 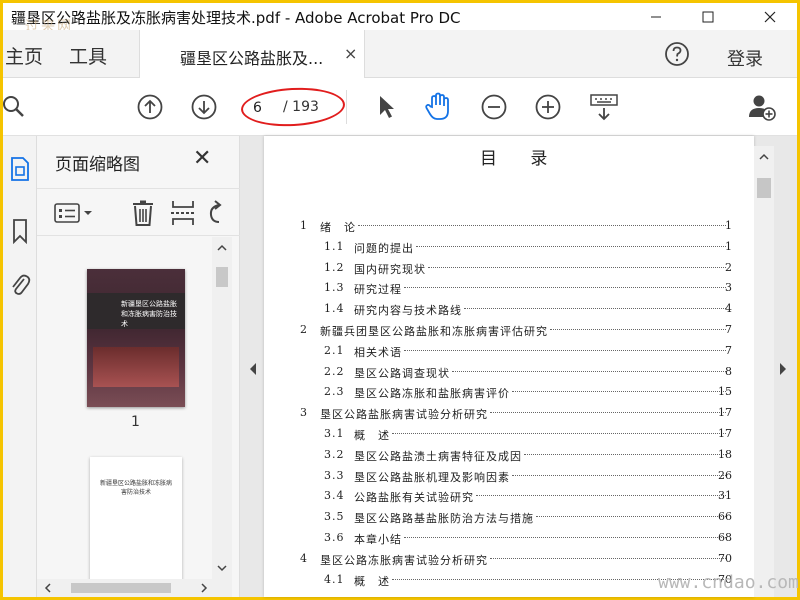 I want to click on toc-entry-title: 研究内容与技术路线, so click(x=408, y=311).